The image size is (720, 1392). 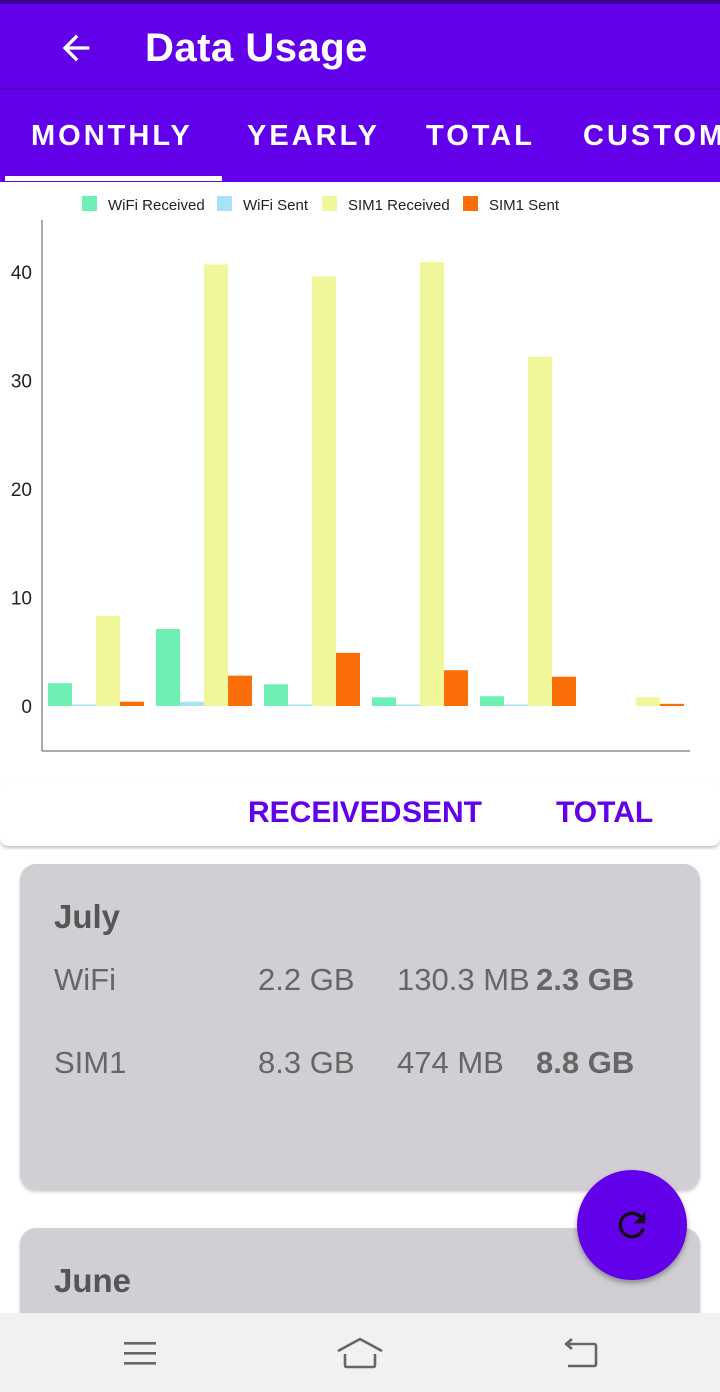 What do you see at coordinates (276, 205) in the screenshot?
I see `legend-label: WiFi Sent` at bounding box center [276, 205].